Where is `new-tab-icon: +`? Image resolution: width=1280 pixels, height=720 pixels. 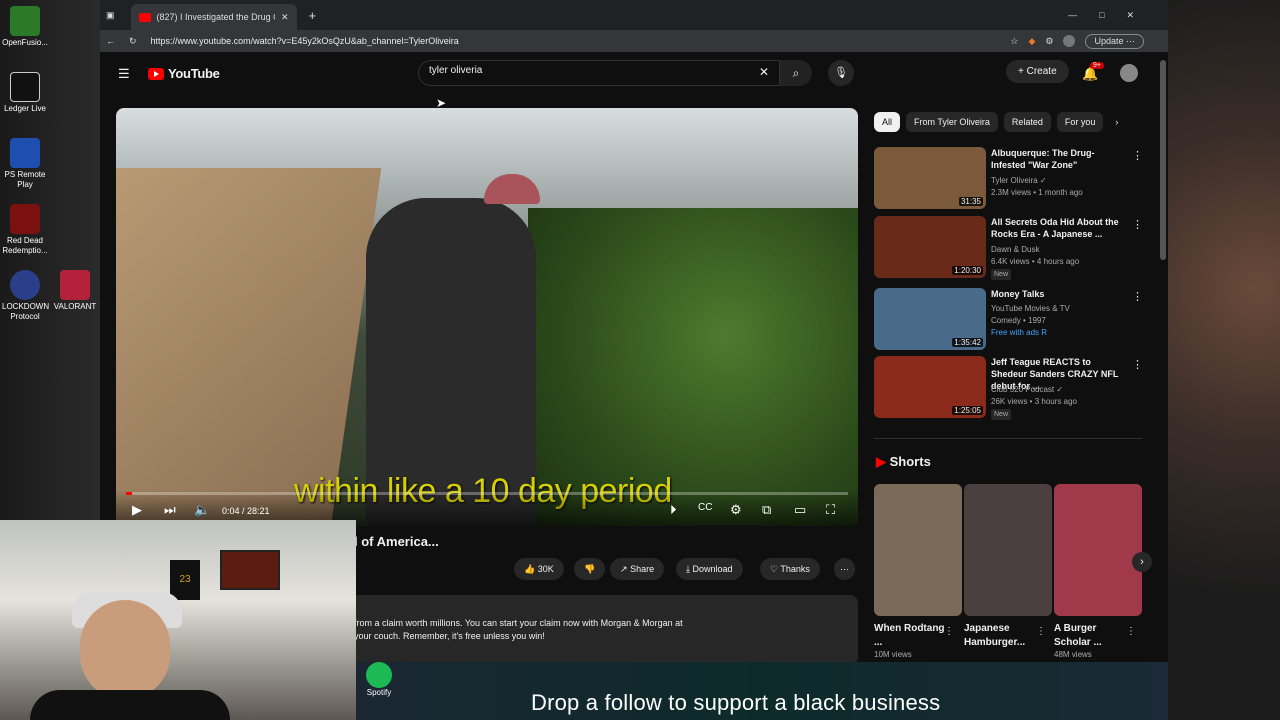 new-tab-icon: + is located at coordinates (313, 15).